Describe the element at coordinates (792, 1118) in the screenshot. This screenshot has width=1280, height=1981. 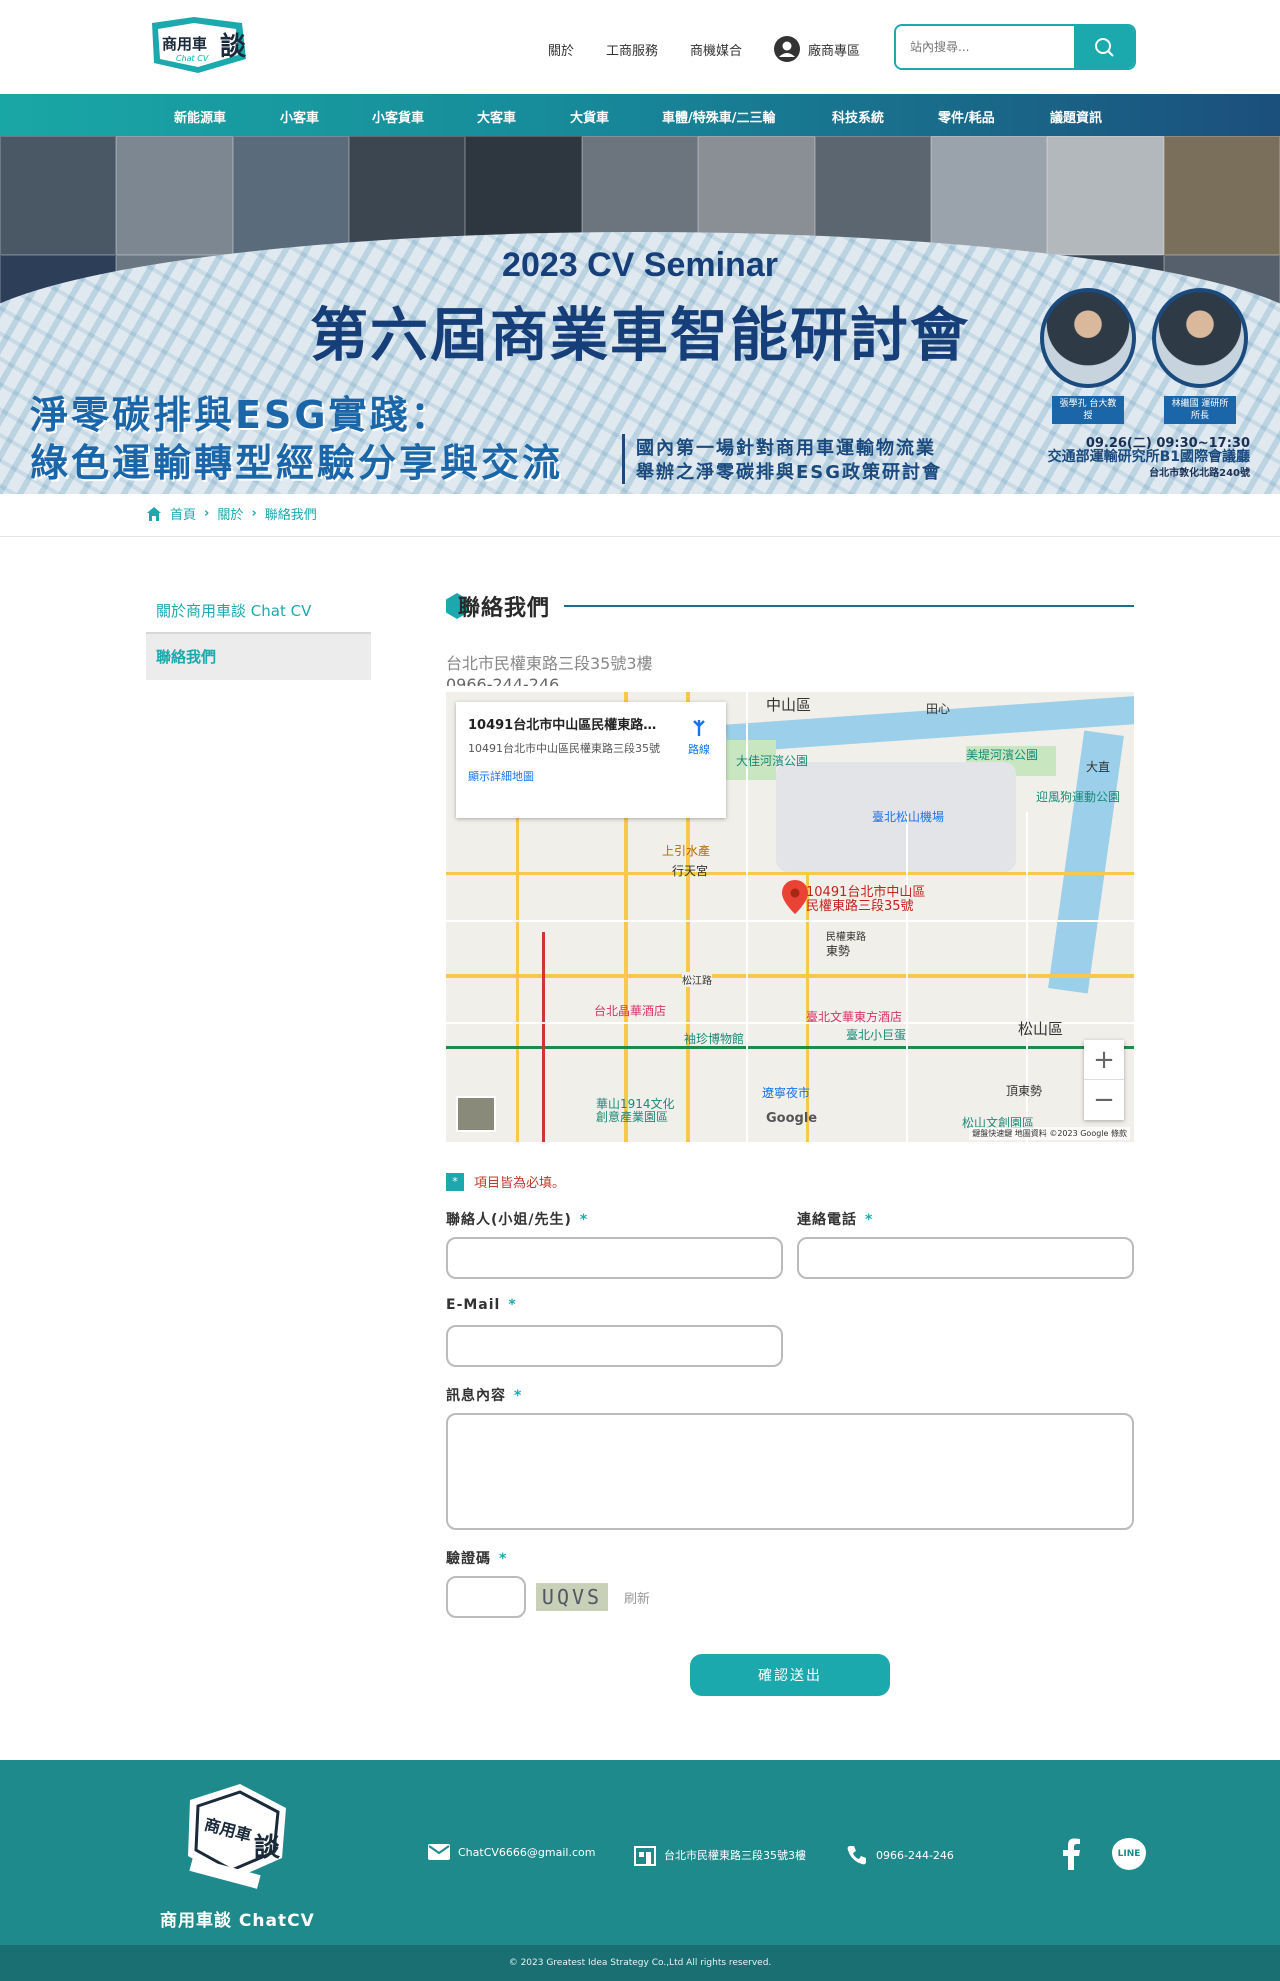
I see `google-logo: Google` at that location.